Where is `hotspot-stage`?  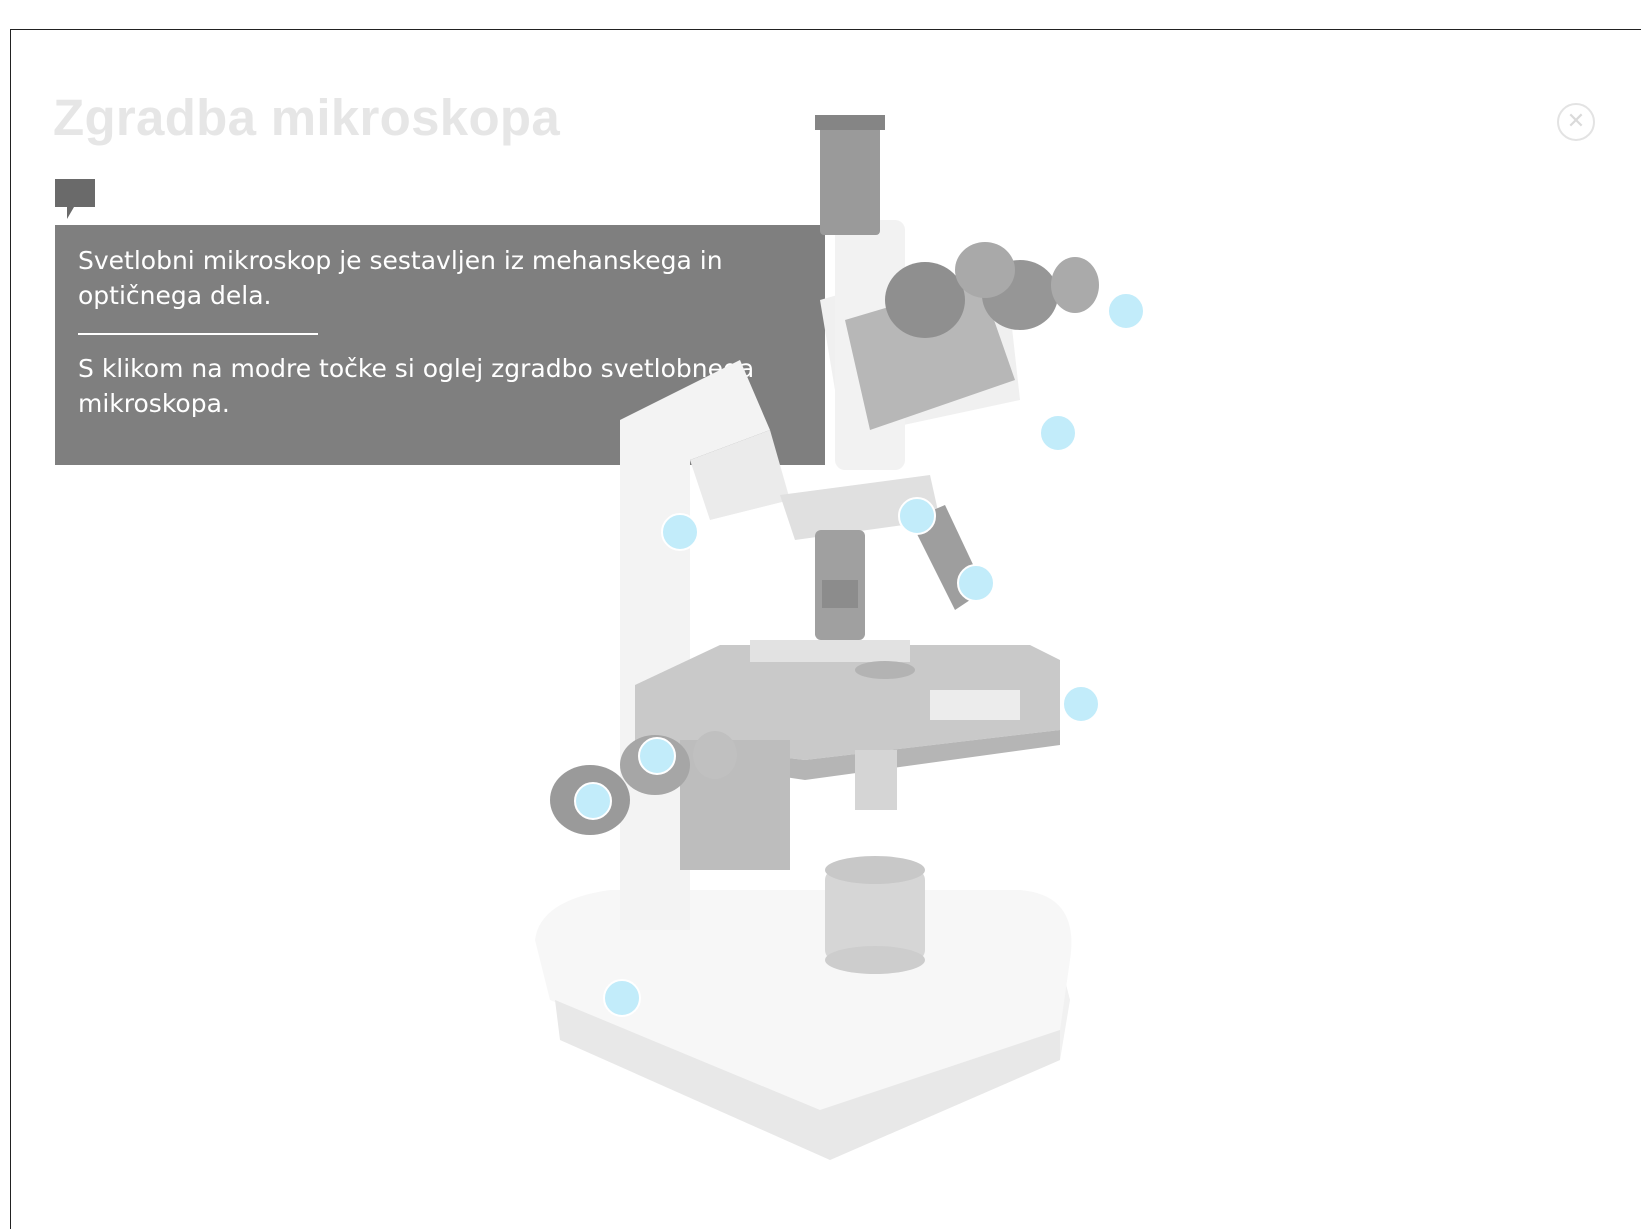 hotspot-stage is located at coordinates (1081, 704).